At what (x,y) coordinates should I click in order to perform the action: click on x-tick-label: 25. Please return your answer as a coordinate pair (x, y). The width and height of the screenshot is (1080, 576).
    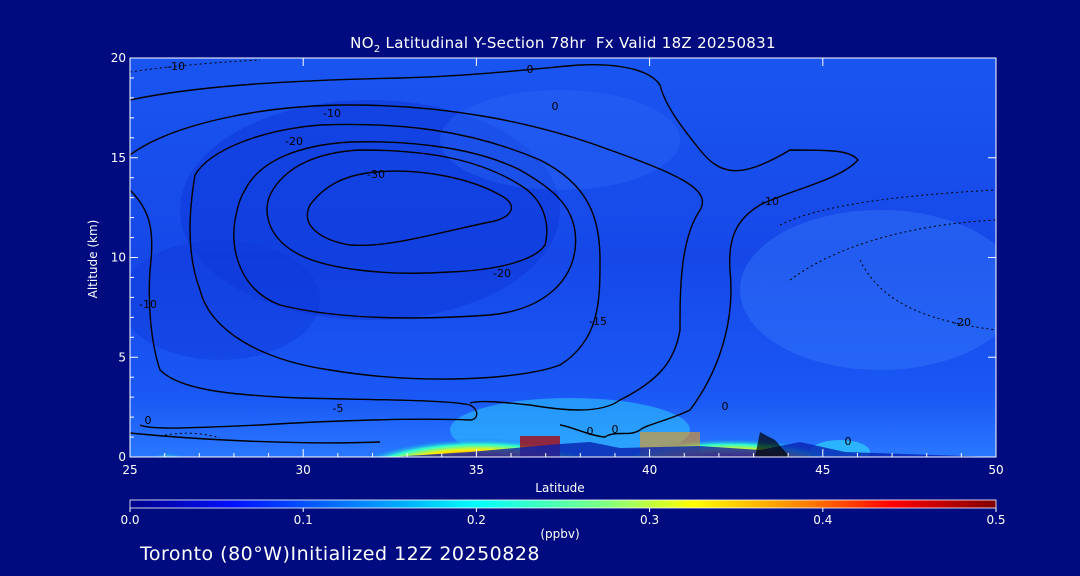
    Looking at the image, I should click on (129, 470).